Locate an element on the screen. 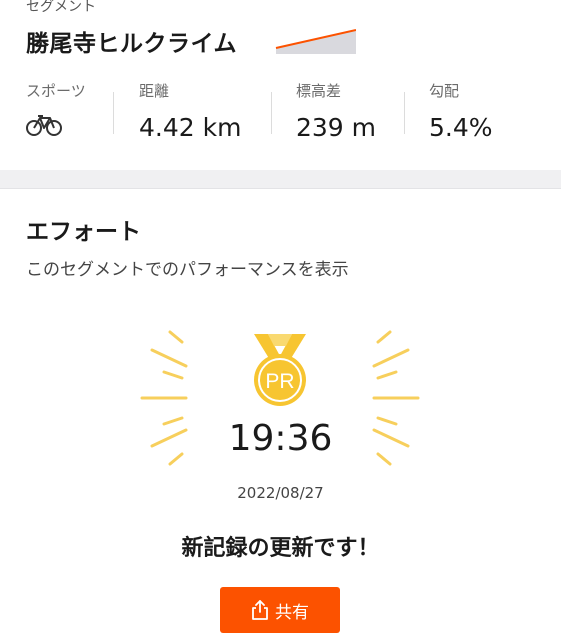 Image resolution: width=561 pixels, height=640 pixels. stat-grade-value: 5.4% is located at coordinates (461, 127).